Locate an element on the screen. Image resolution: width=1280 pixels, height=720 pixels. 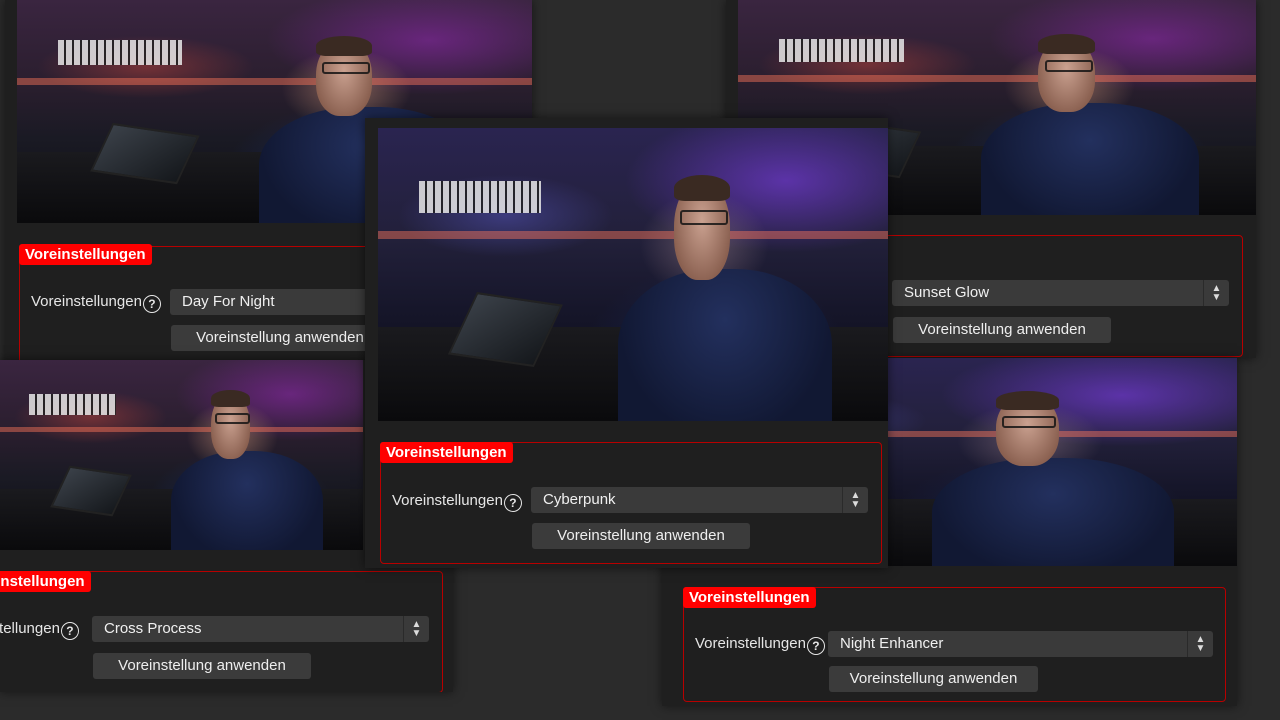
presets-select-value: Sunset Glow is located at coordinates (947, 292).